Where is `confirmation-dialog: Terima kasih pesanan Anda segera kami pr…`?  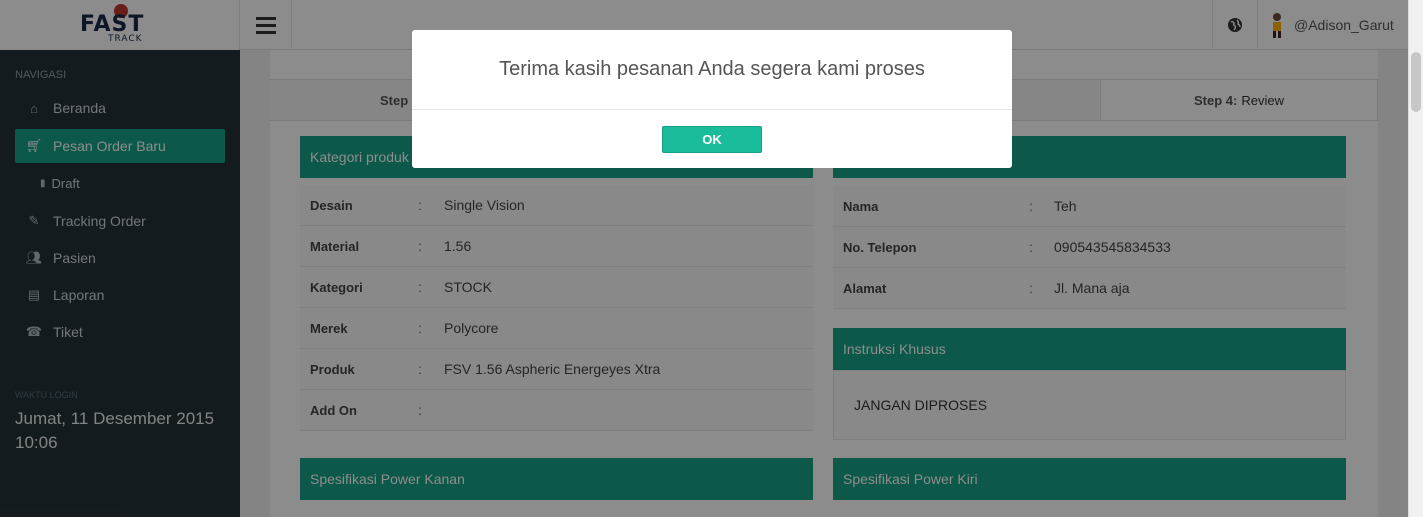
confirmation-dialog: Terima kasih pesanan Anda segera kami pr… is located at coordinates (712, 99).